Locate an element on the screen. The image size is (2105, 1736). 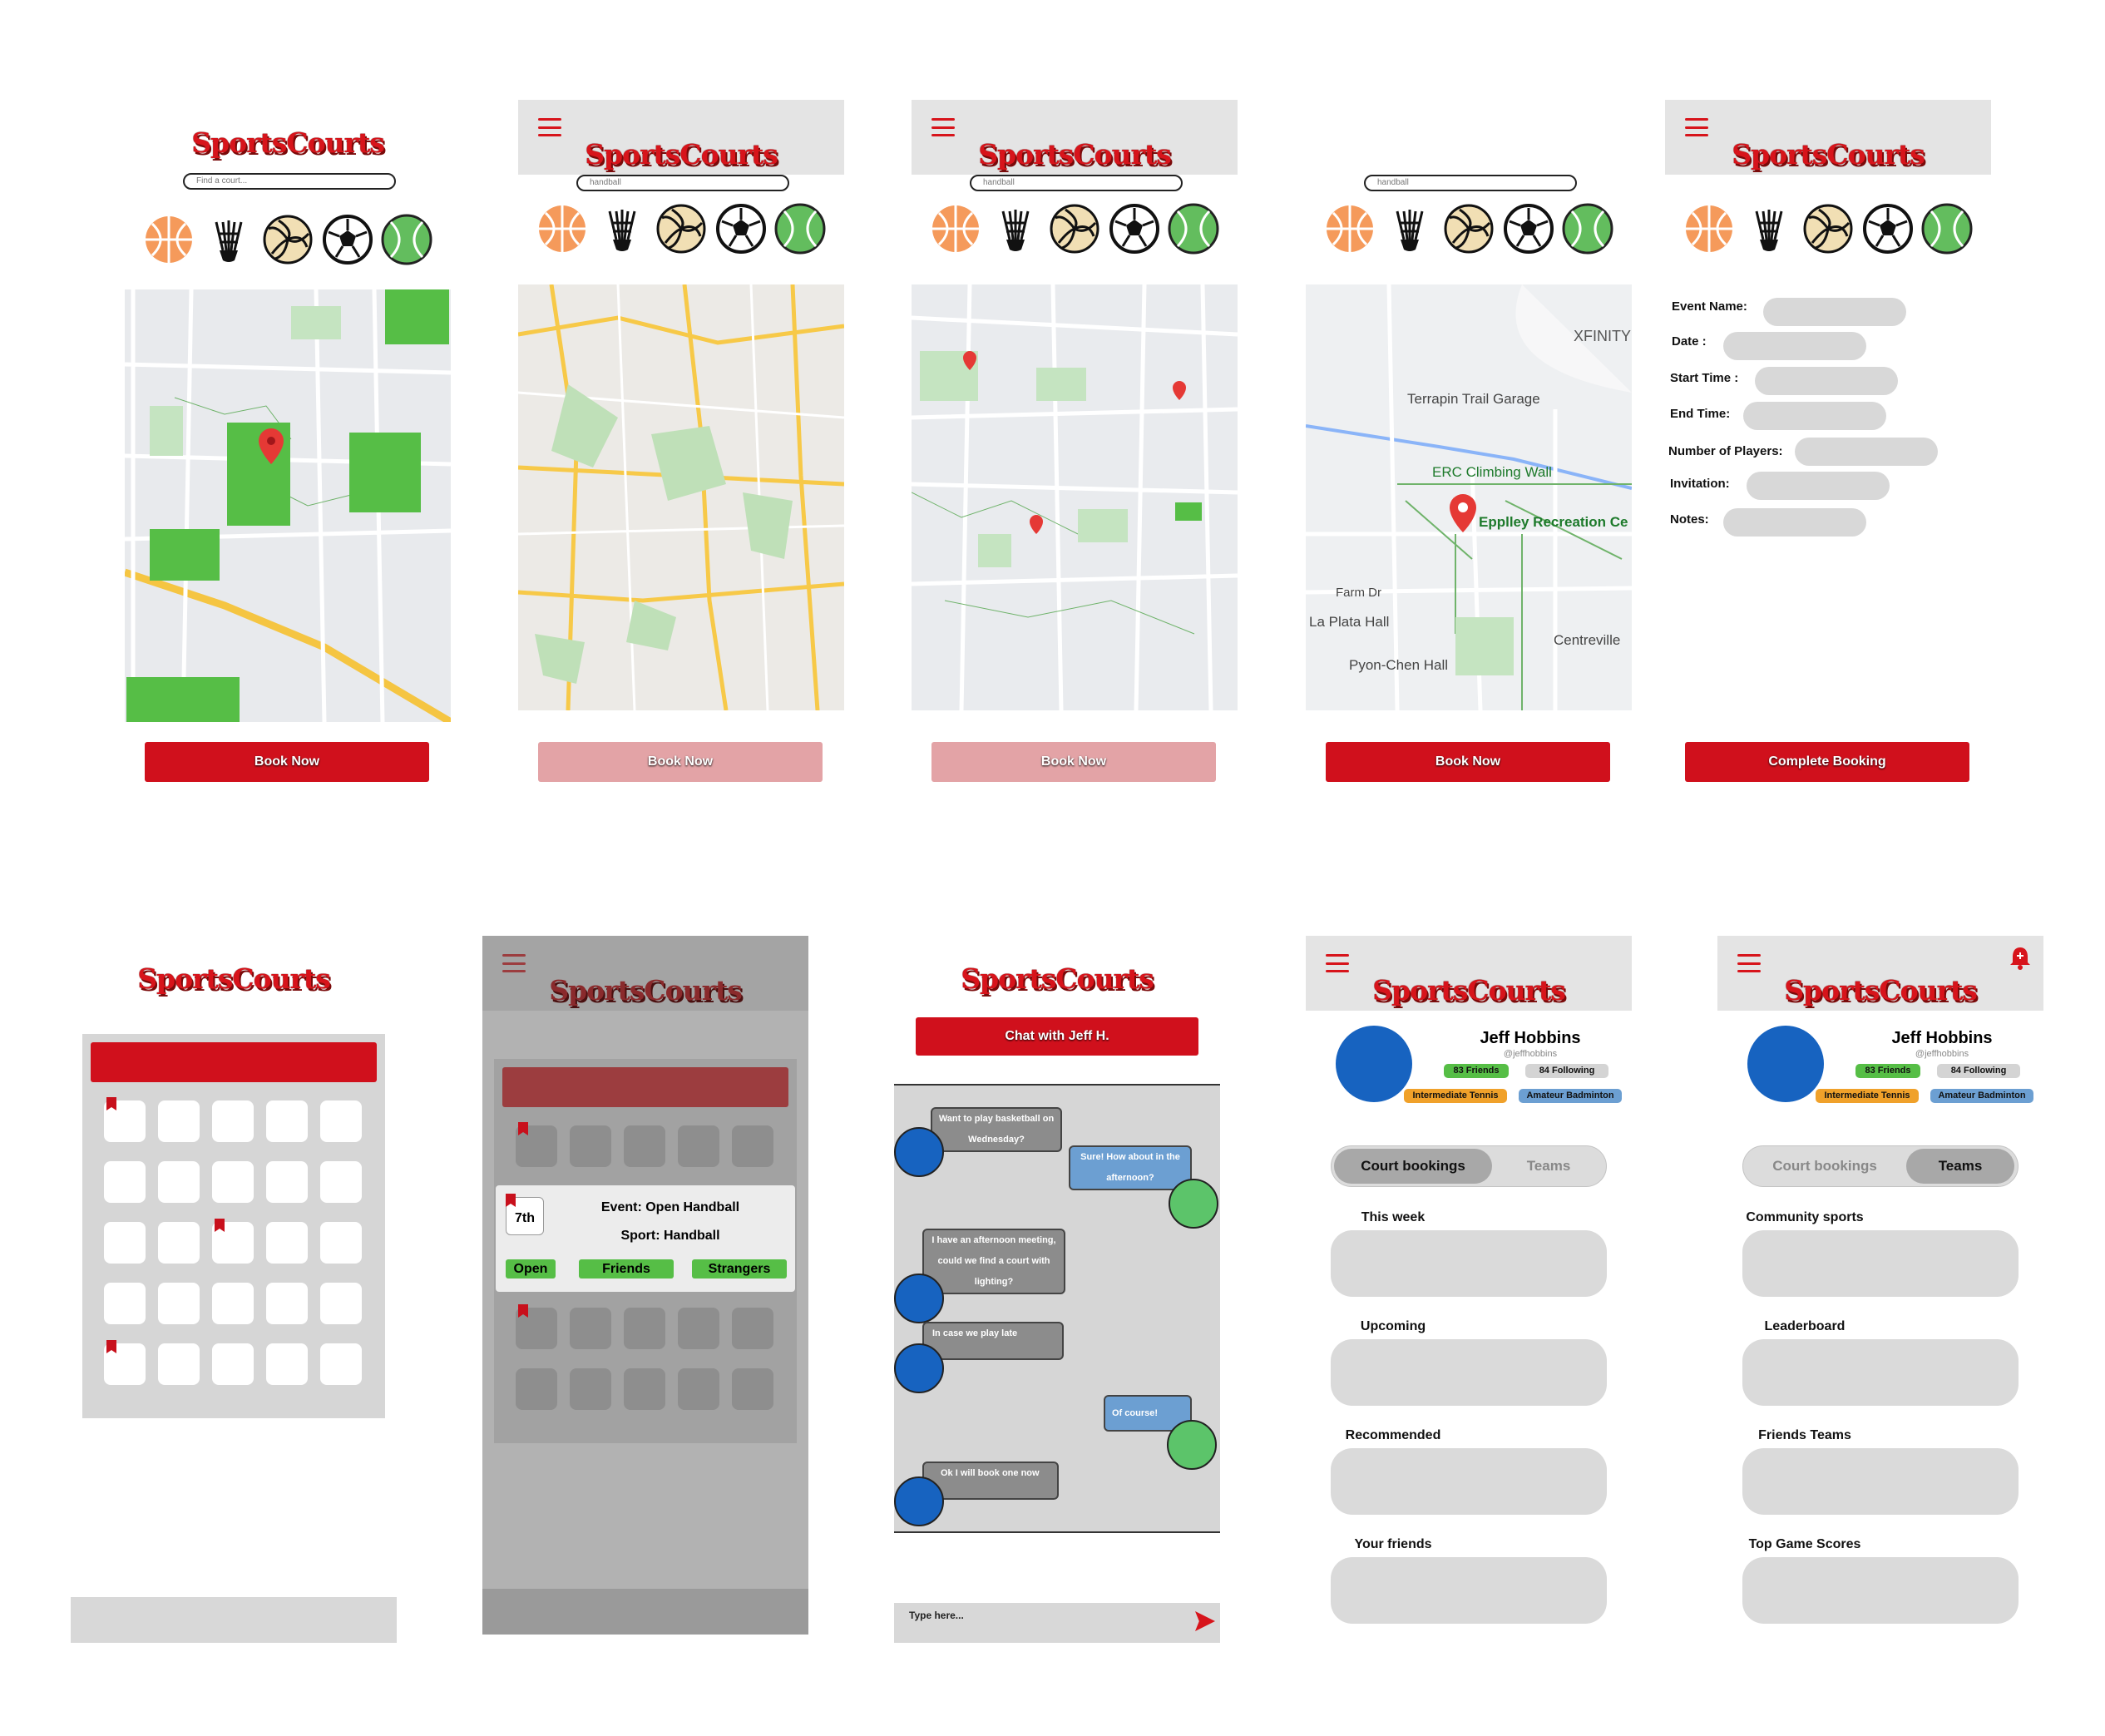
tag-strangers: Strangers is located at coordinates (739, 1269).